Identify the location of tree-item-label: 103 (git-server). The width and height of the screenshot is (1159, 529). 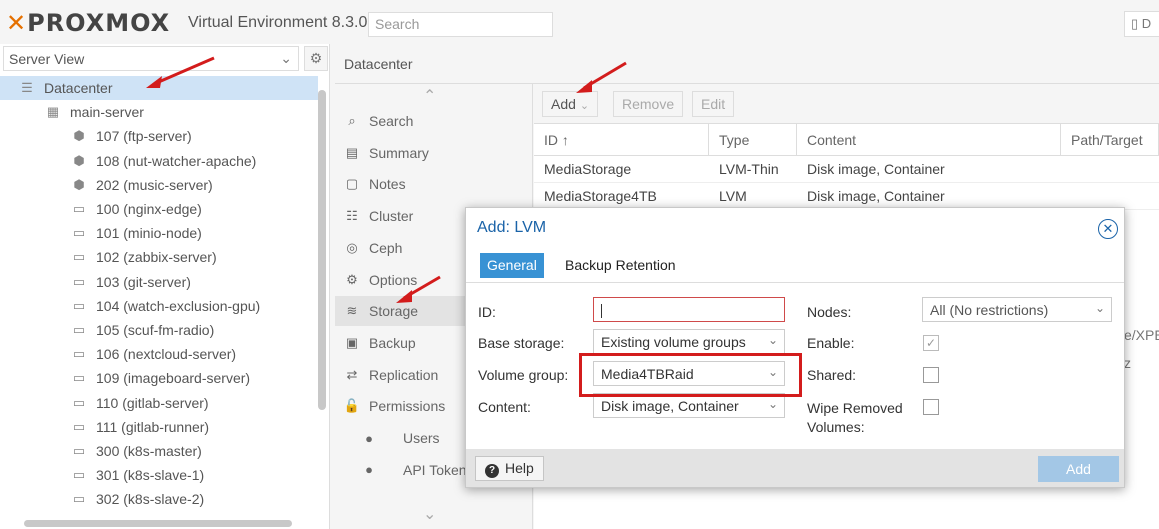
(143, 281).